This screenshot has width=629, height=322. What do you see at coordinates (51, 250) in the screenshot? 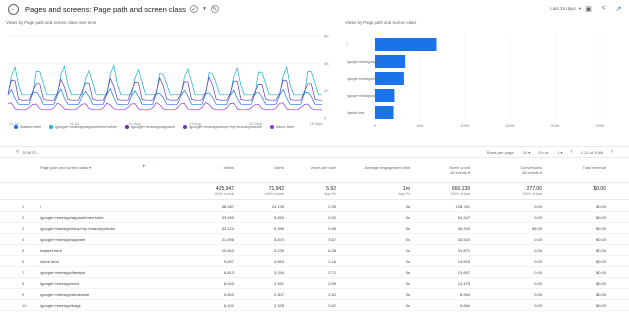
I see `cell-path: /basket.html` at bounding box center [51, 250].